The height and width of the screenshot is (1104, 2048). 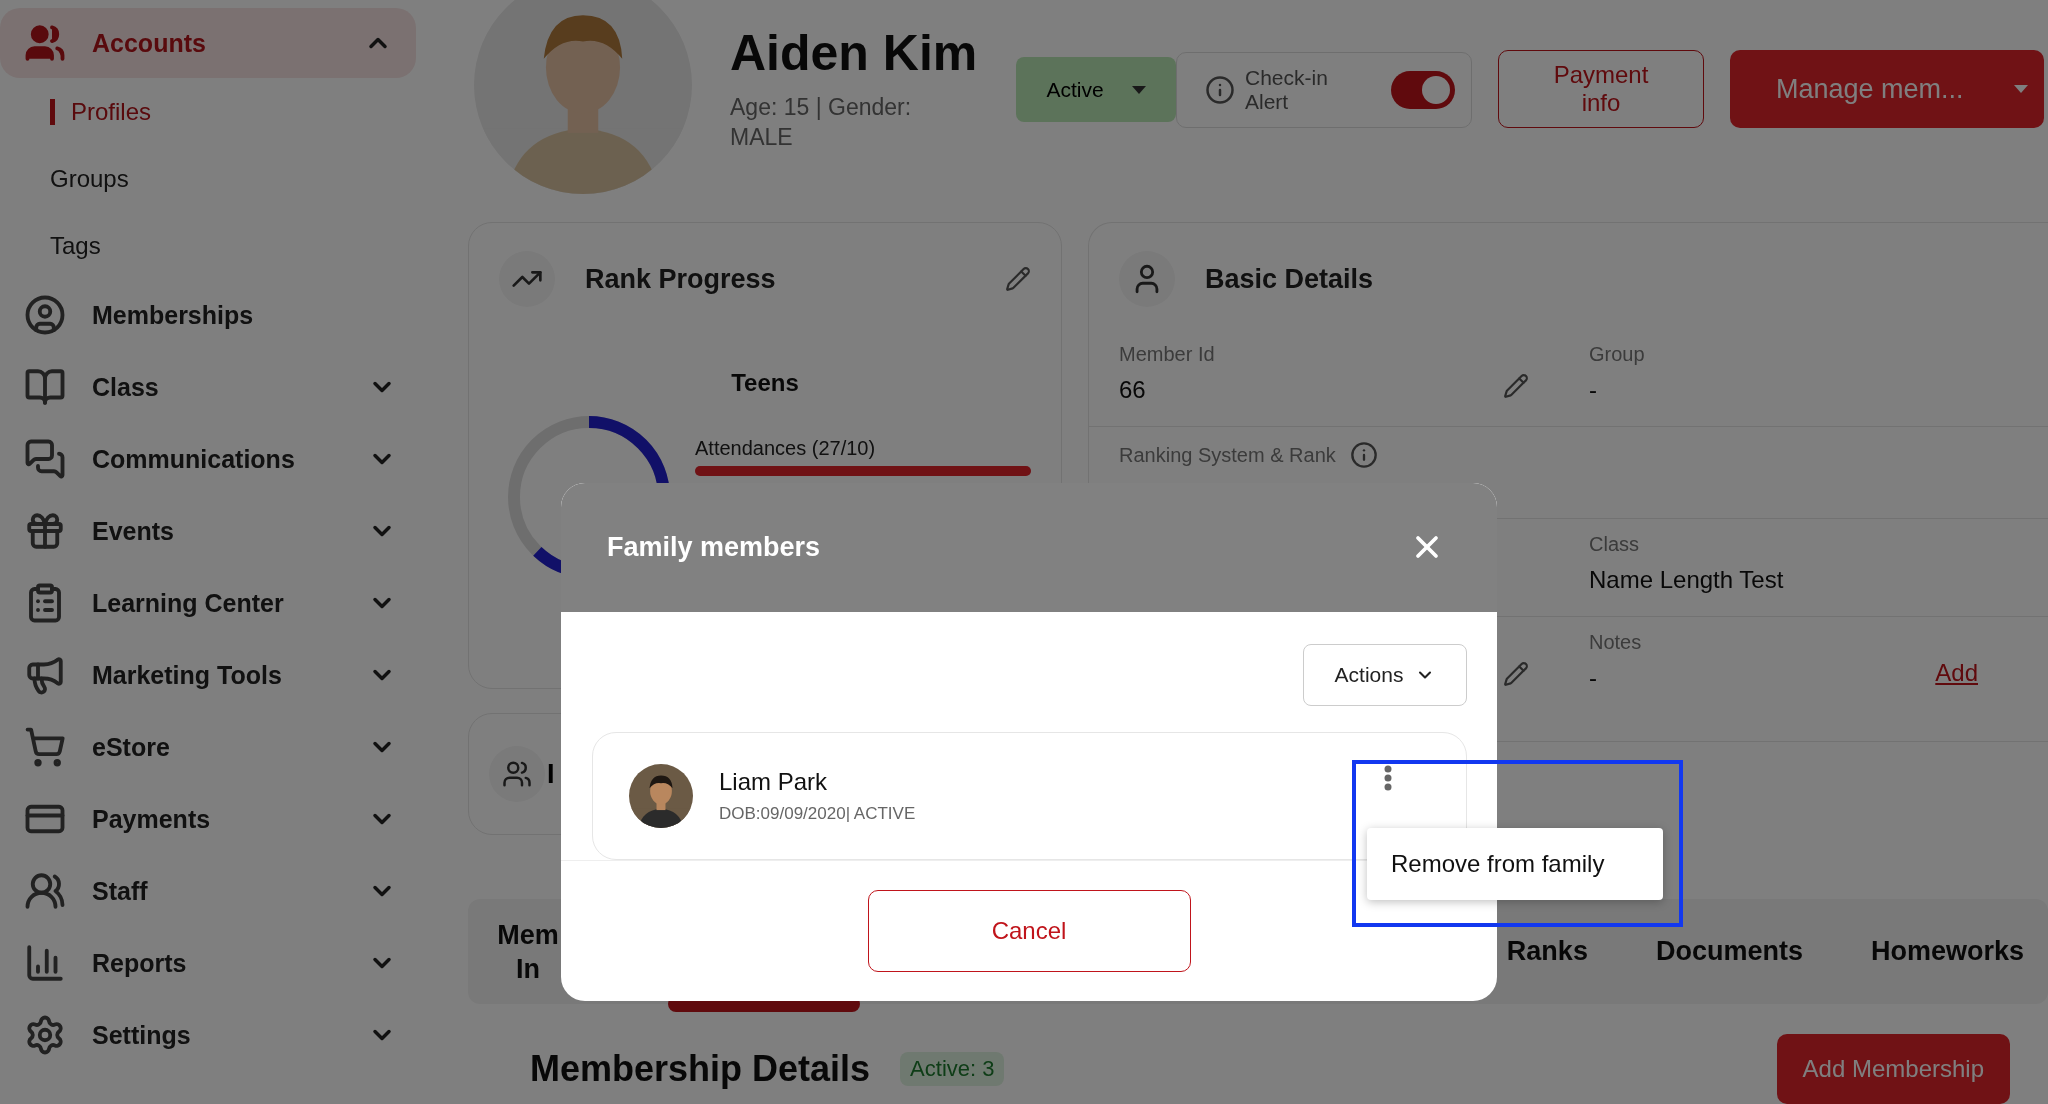 What do you see at coordinates (714, 547) in the screenshot?
I see `dialog-title: Family members` at bounding box center [714, 547].